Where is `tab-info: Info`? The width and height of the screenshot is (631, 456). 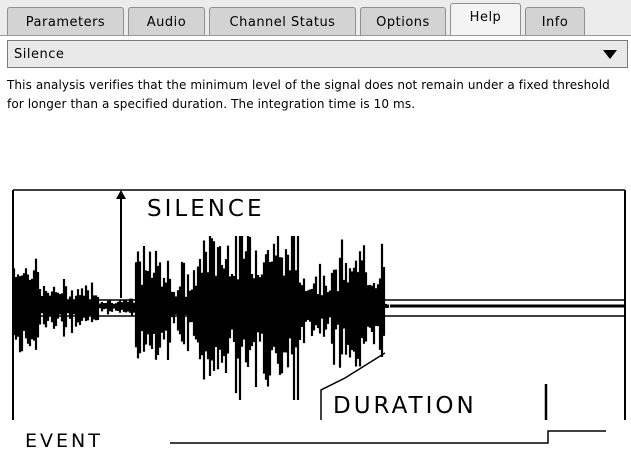
tab-info: Info is located at coordinates (555, 21).